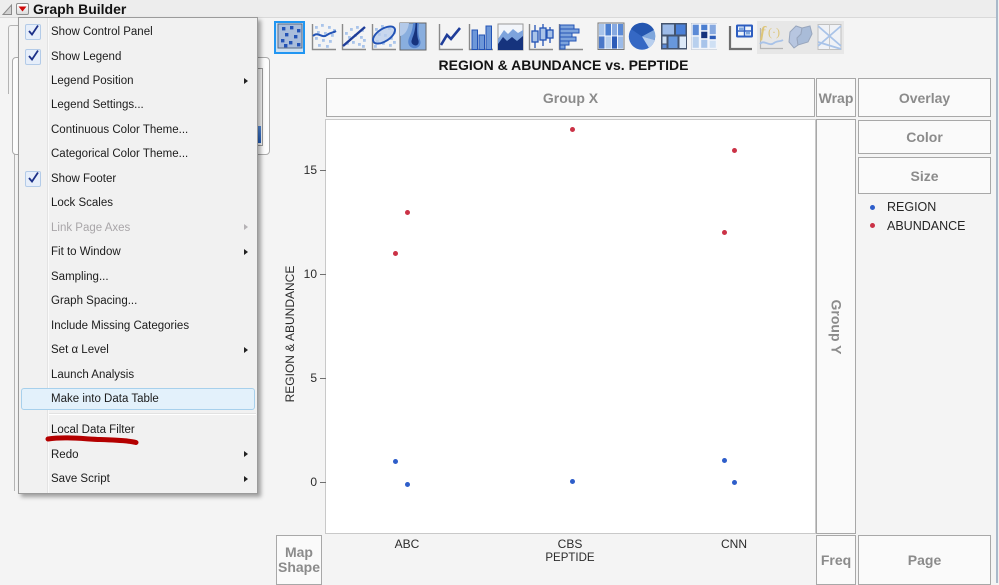 The width and height of the screenshot is (999, 585). Describe the element at coordinates (763, 32) in the screenshot. I see `svg-text: f` at that location.